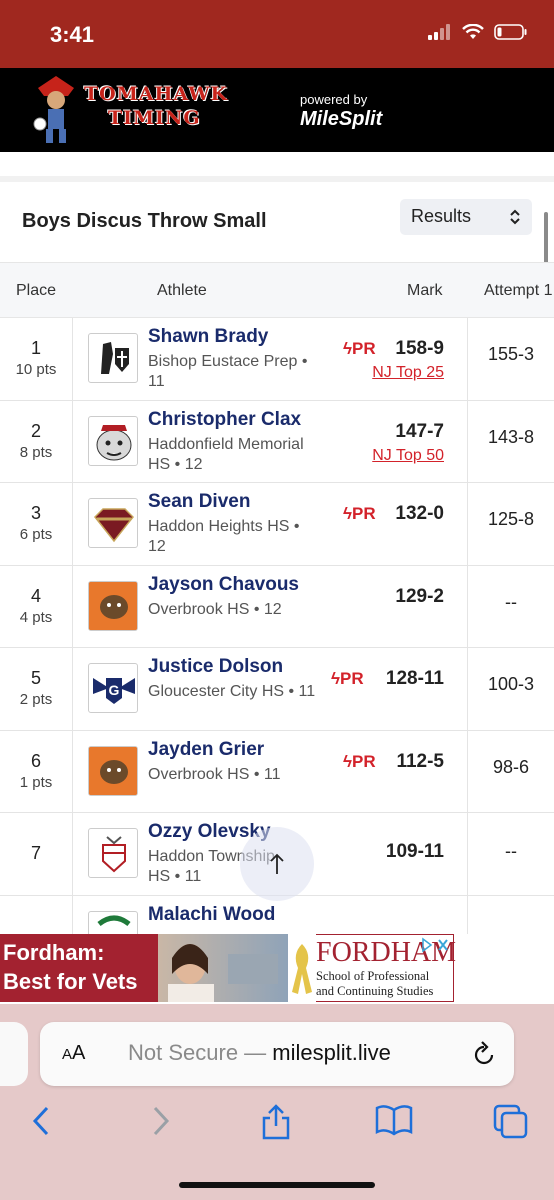 This screenshot has height=1200, width=554. Describe the element at coordinates (35, 513) in the screenshot. I see `place-number: 3` at that location.